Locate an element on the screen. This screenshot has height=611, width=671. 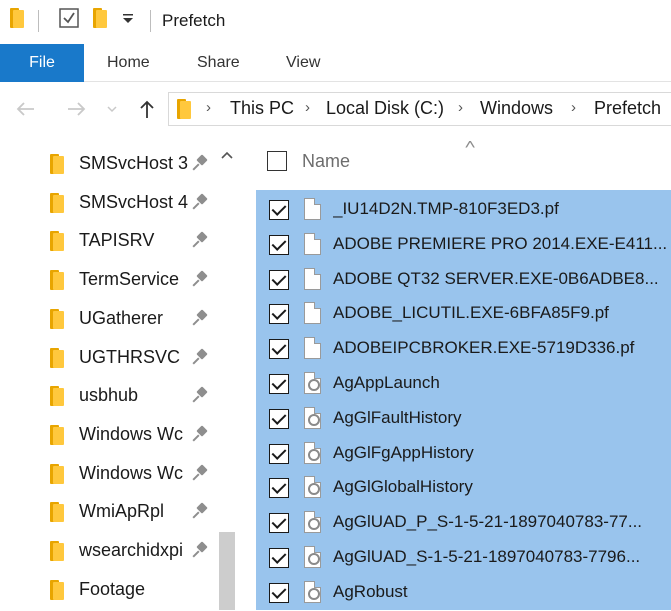
tab-view: View is located at coordinates (303, 63).